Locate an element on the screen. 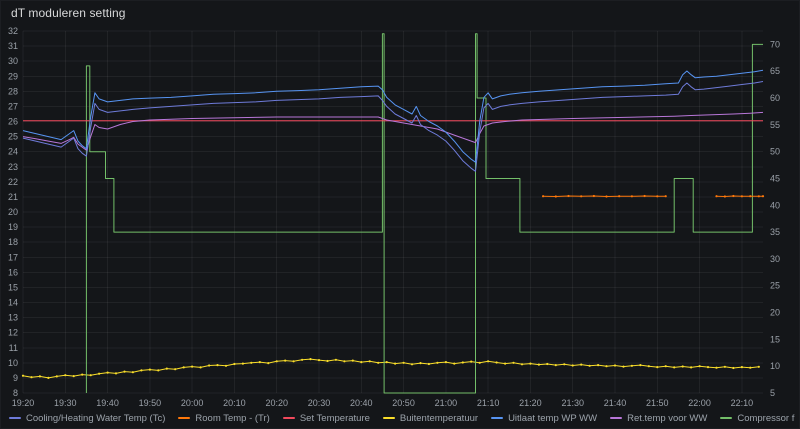 Image resolution: width=800 pixels, height=429 pixels. x-axis-label: 20:10 is located at coordinates (234, 403).